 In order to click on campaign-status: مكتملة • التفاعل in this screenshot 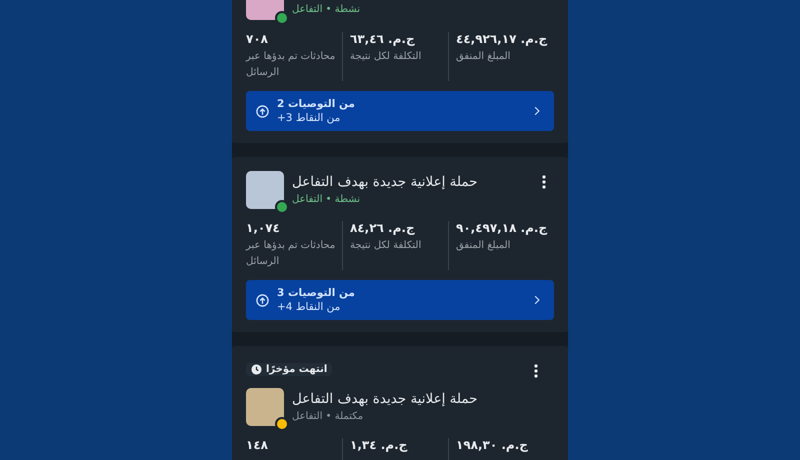, I will do `click(328, 416)`.